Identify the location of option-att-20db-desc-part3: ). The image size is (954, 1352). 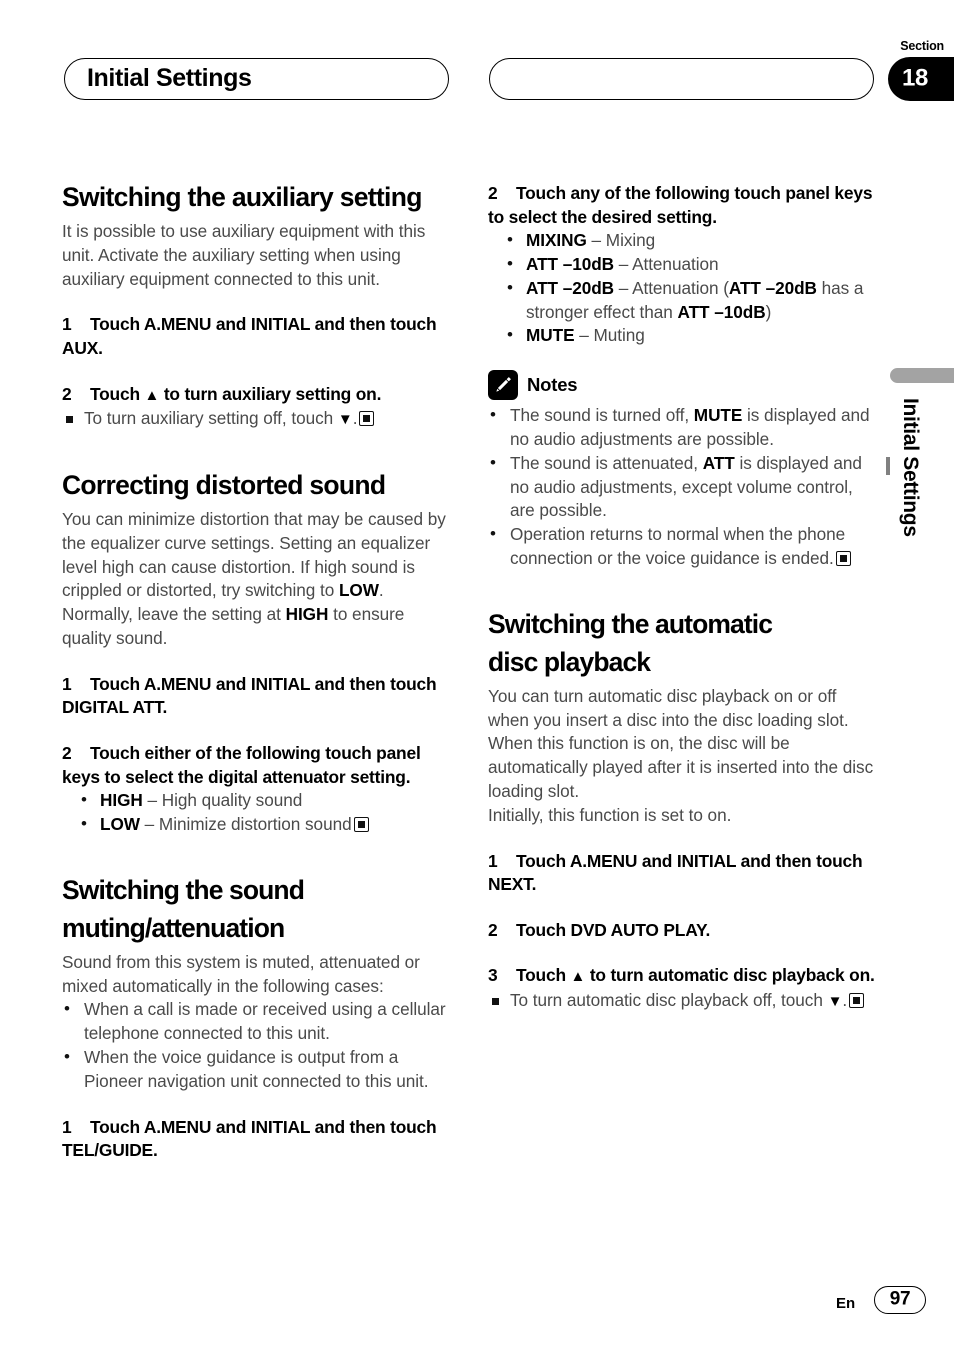
(768, 311).